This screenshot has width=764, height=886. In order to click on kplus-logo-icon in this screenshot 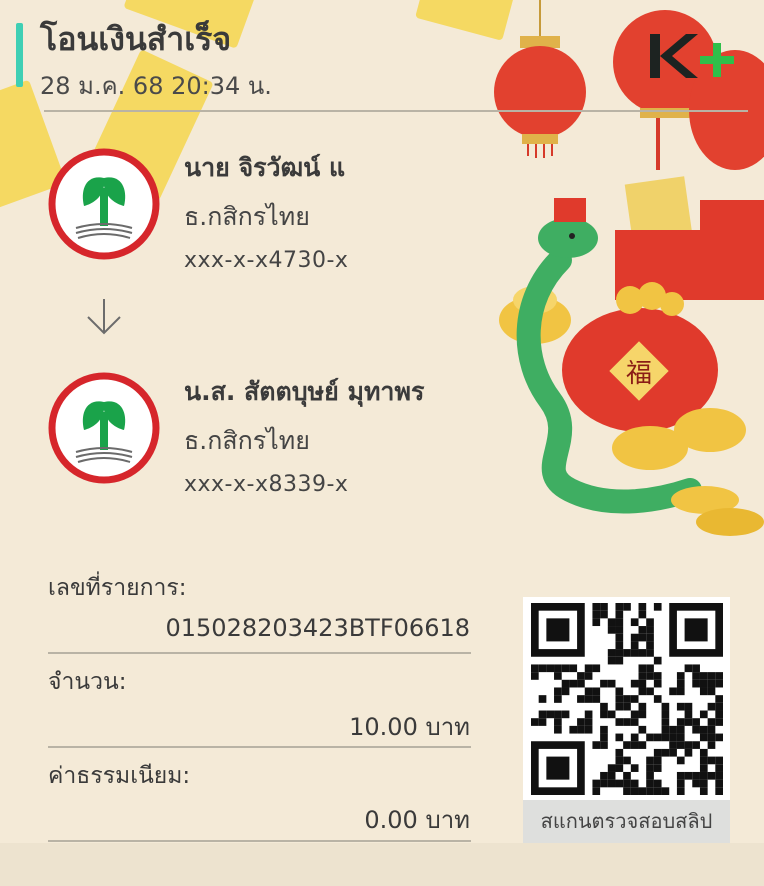, I will do `click(692, 56)`.